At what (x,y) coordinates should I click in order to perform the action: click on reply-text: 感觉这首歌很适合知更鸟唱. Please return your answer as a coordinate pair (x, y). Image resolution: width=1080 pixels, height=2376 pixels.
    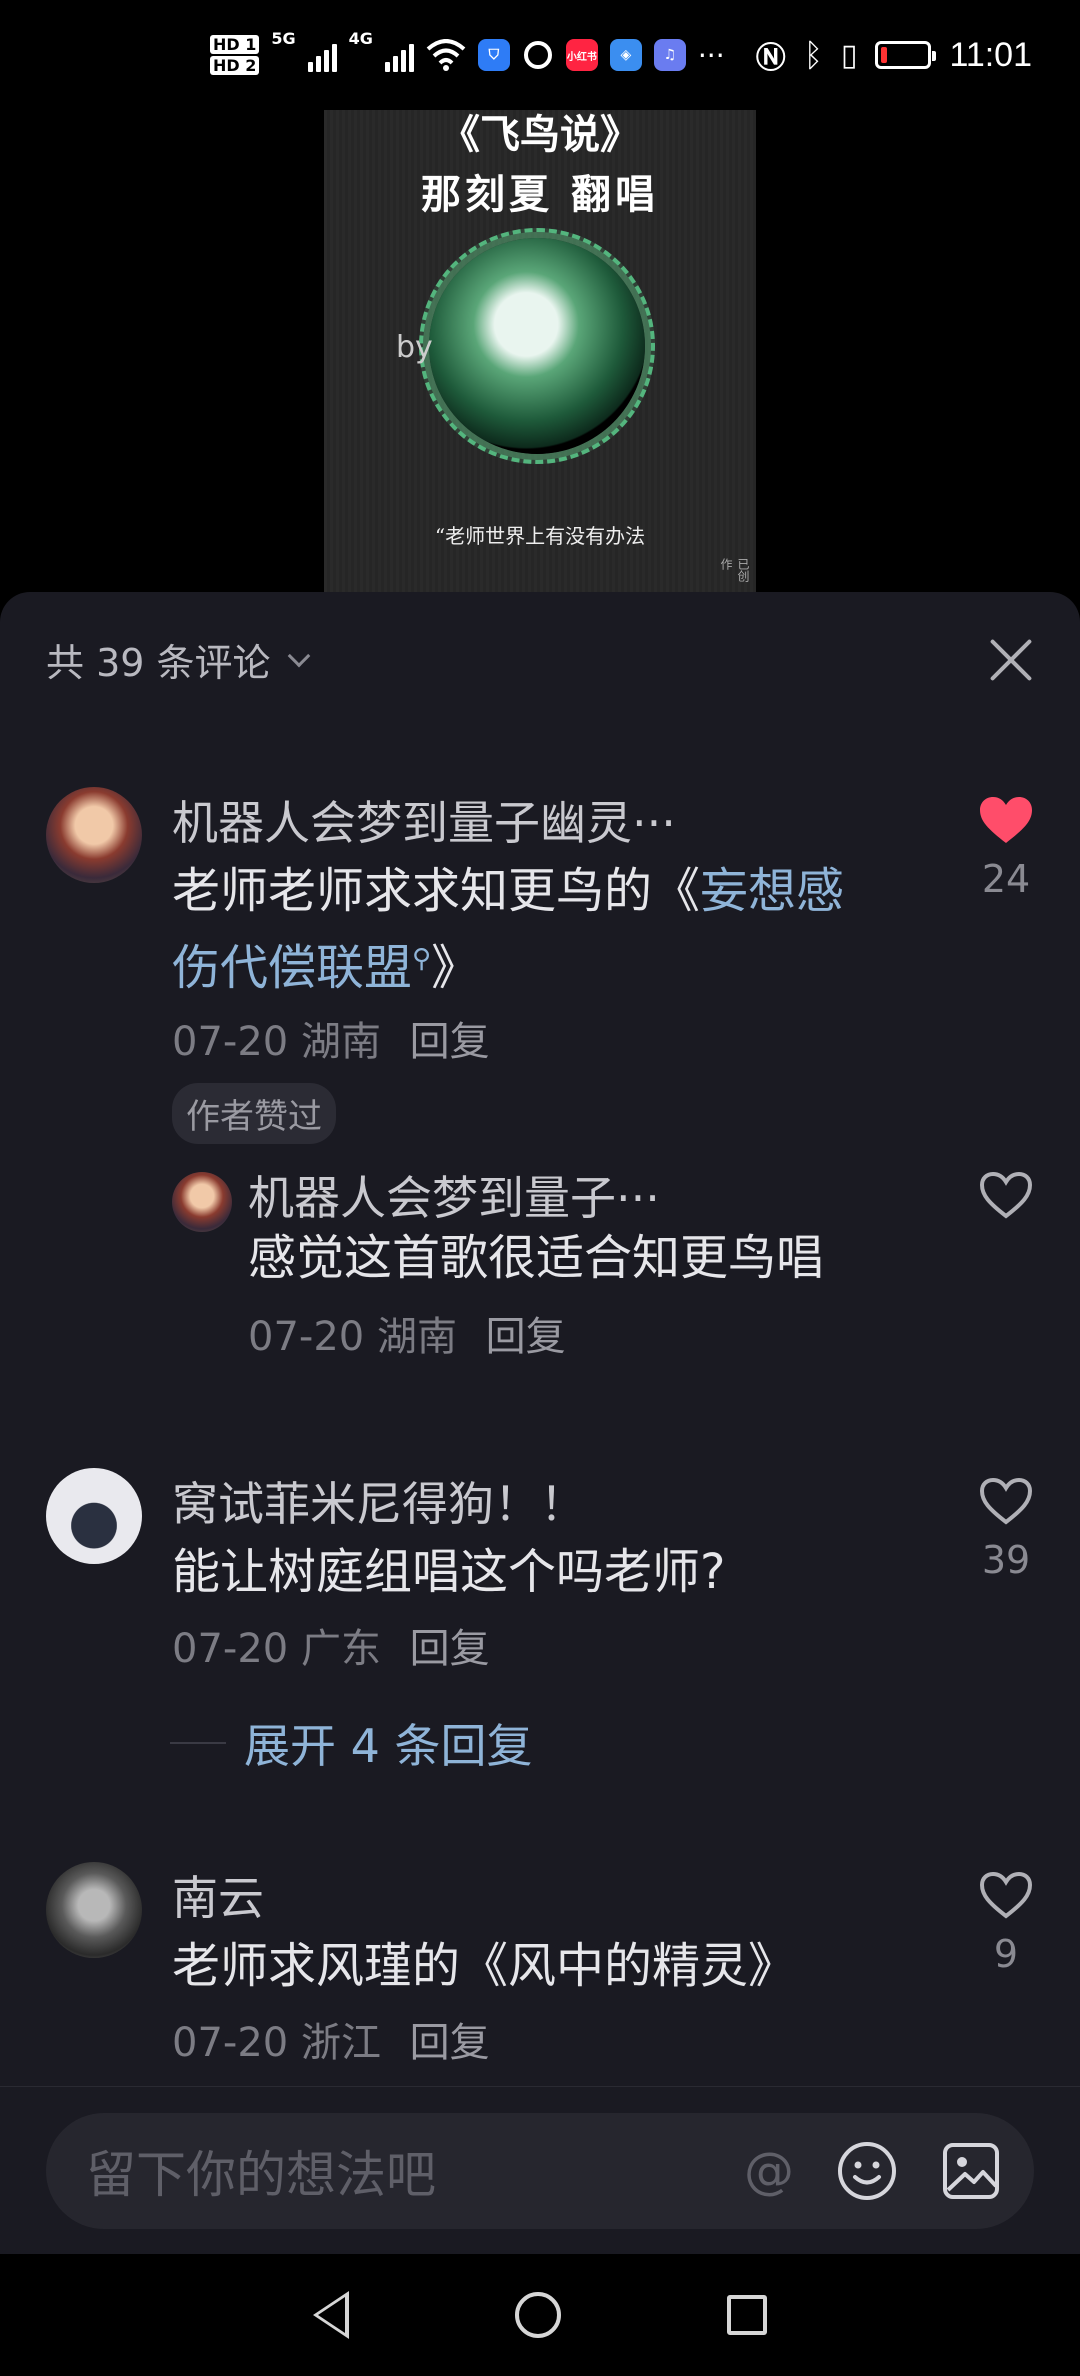
    Looking at the image, I should click on (536, 1258).